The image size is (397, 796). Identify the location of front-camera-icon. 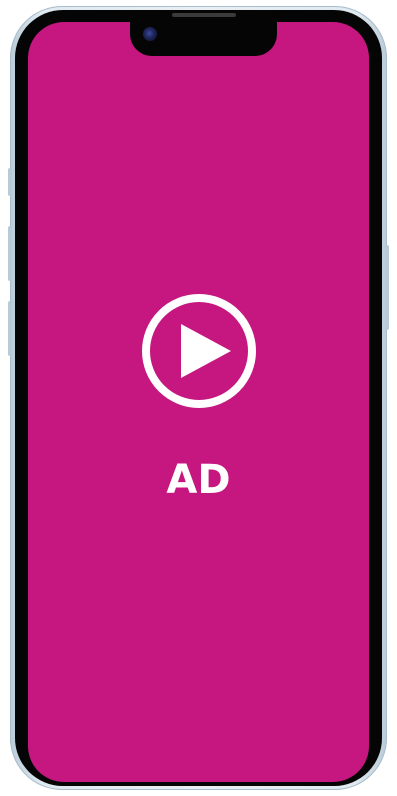
(150, 34).